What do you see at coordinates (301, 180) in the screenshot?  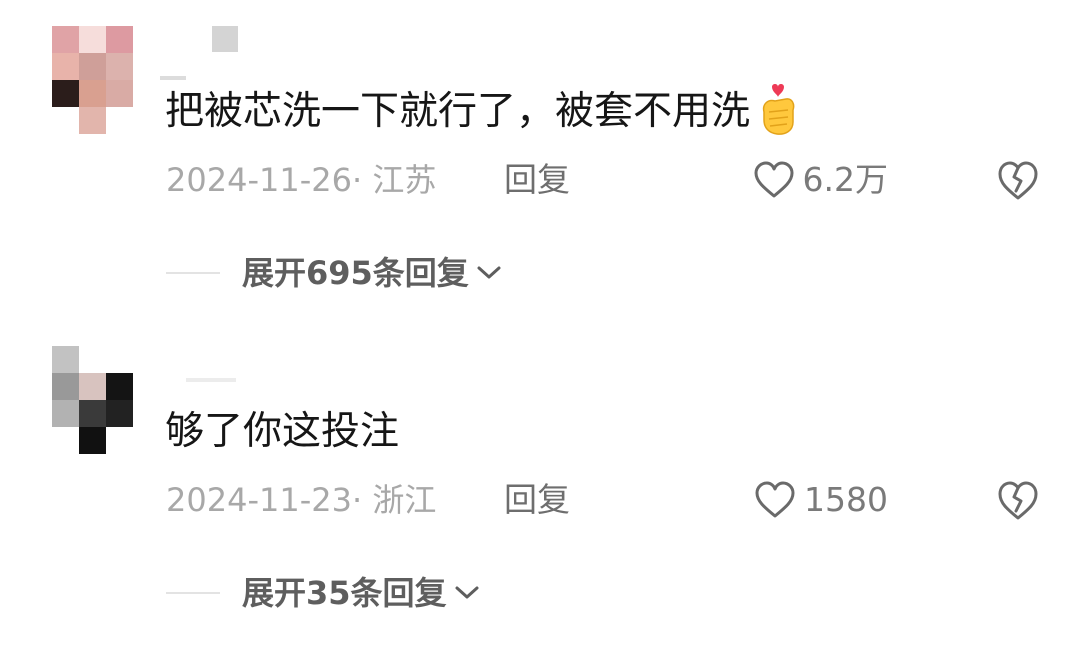 I see `comment-date-location: 2024-11-26· 江苏` at bounding box center [301, 180].